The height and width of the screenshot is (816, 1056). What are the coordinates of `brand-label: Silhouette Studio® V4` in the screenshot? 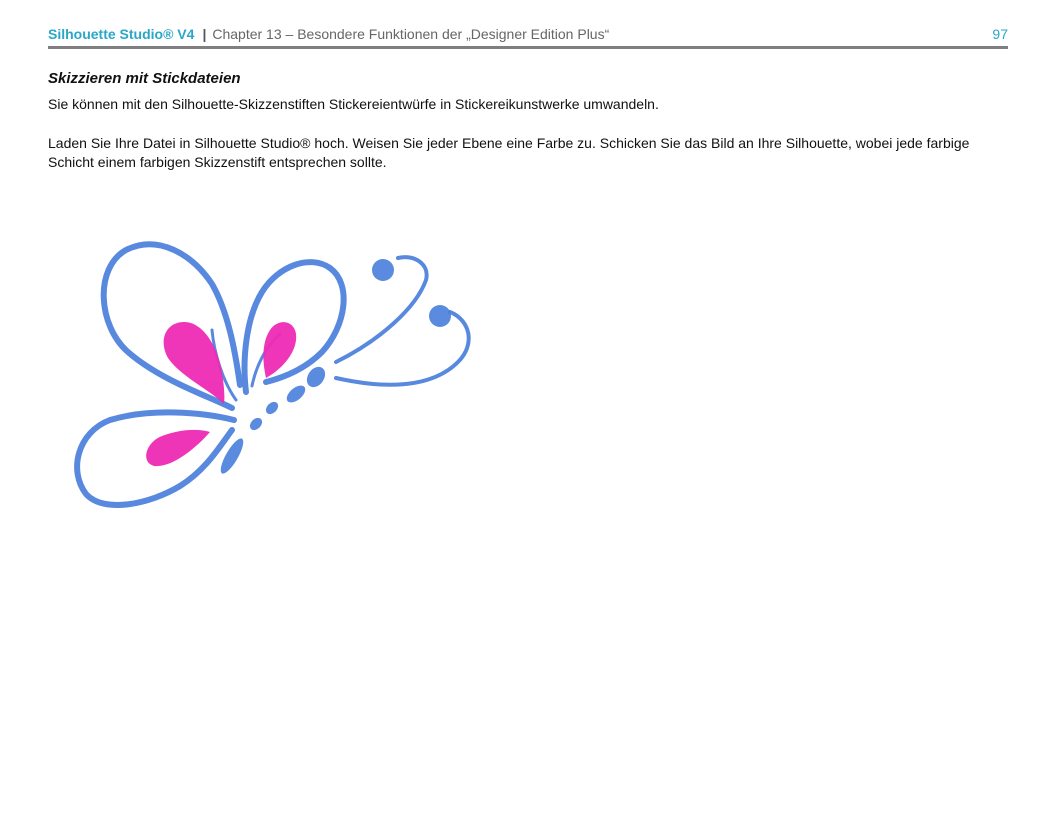 It's located at (121, 34).